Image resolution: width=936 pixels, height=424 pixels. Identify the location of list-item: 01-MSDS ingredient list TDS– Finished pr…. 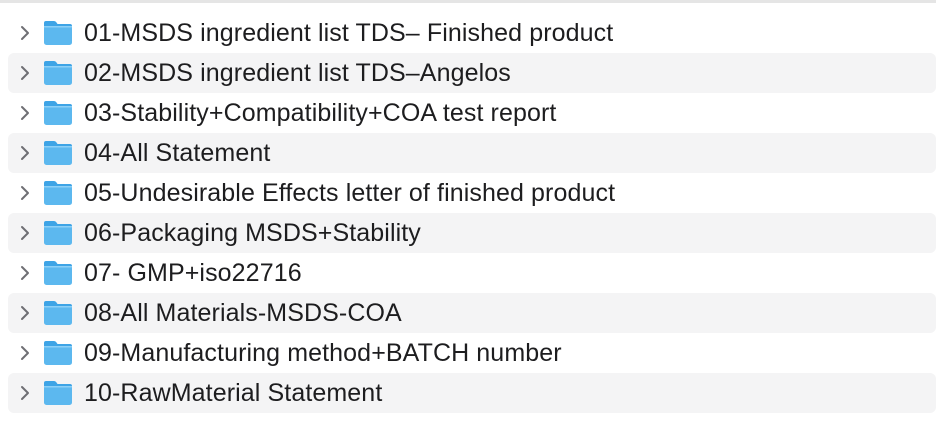
(472, 33).